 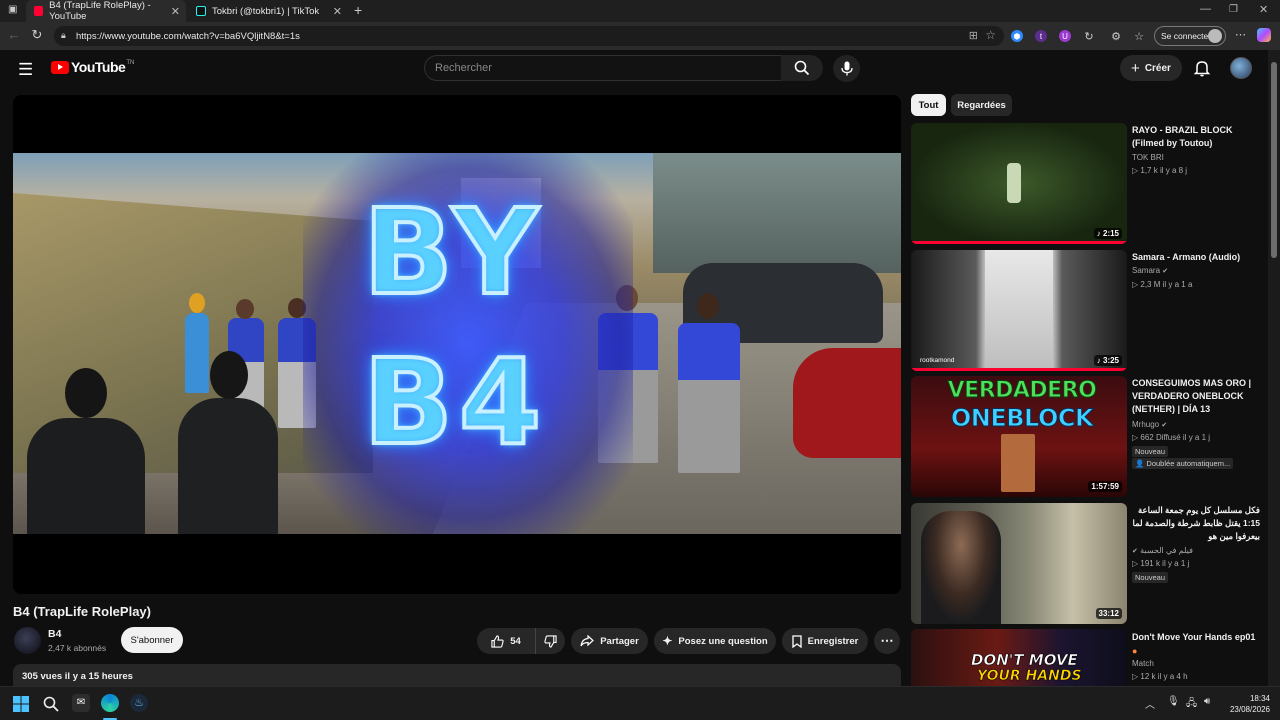 I want to click on favorites-icon: ☆, so click(x=1139, y=36).